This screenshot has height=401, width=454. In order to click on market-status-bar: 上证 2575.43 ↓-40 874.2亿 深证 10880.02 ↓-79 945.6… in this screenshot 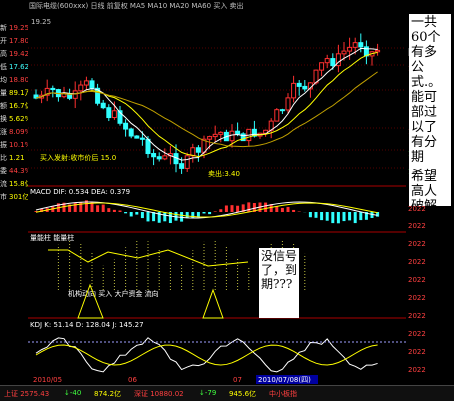, I will do `click(227, 393)`.